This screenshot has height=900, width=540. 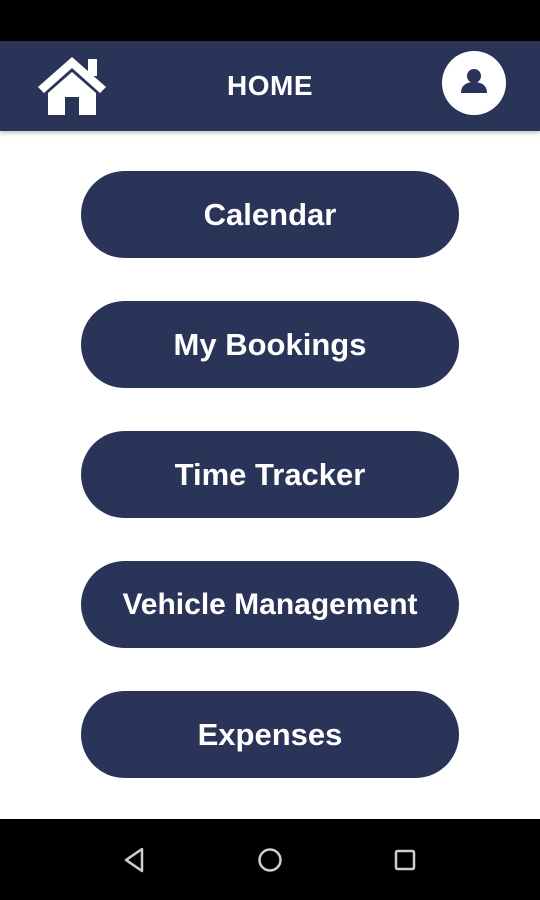 I want to click on system-home-button, so click(x=270, y=860).